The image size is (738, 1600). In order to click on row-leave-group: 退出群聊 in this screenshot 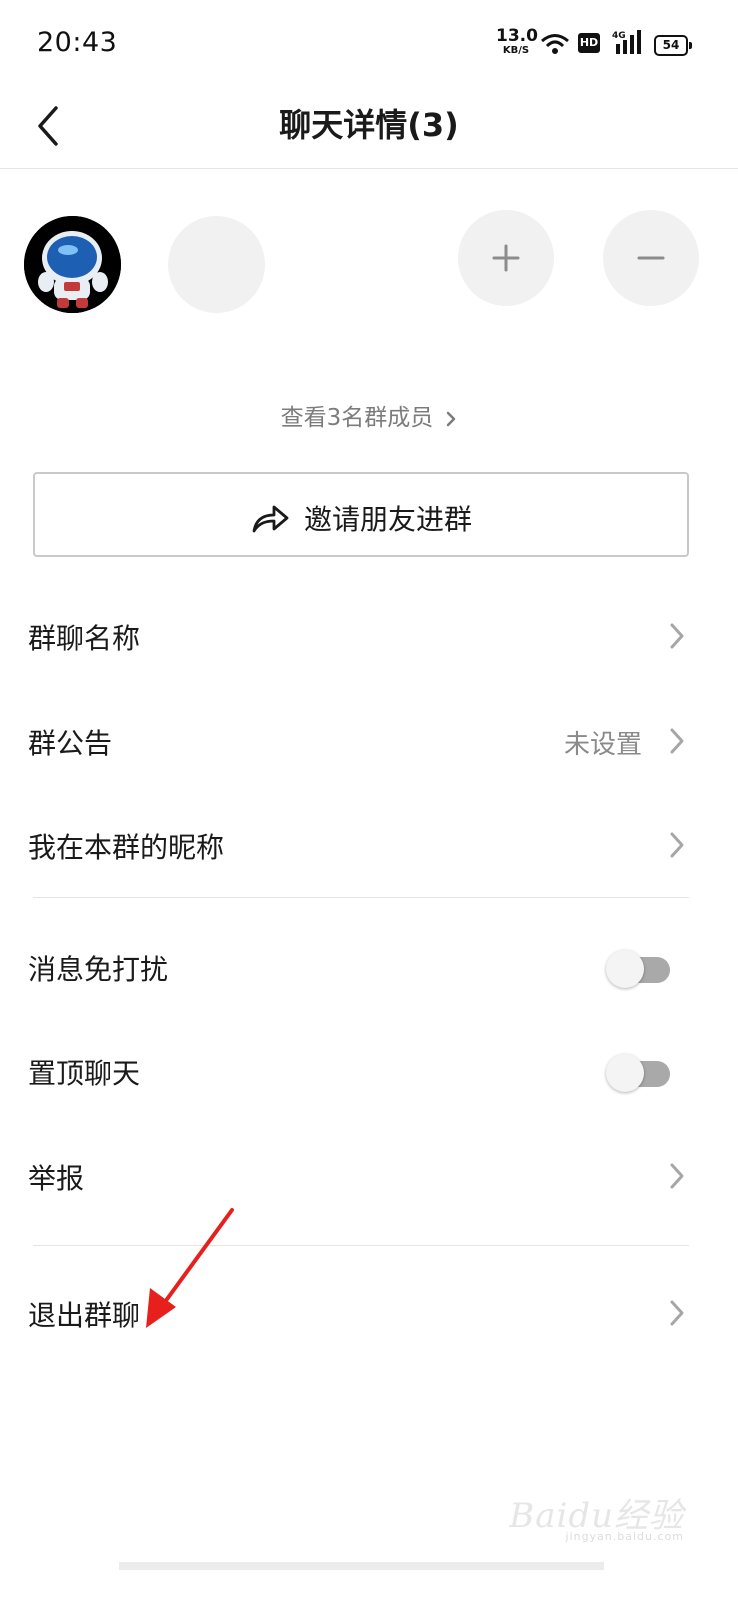, I will do `click(369, 1314)`.